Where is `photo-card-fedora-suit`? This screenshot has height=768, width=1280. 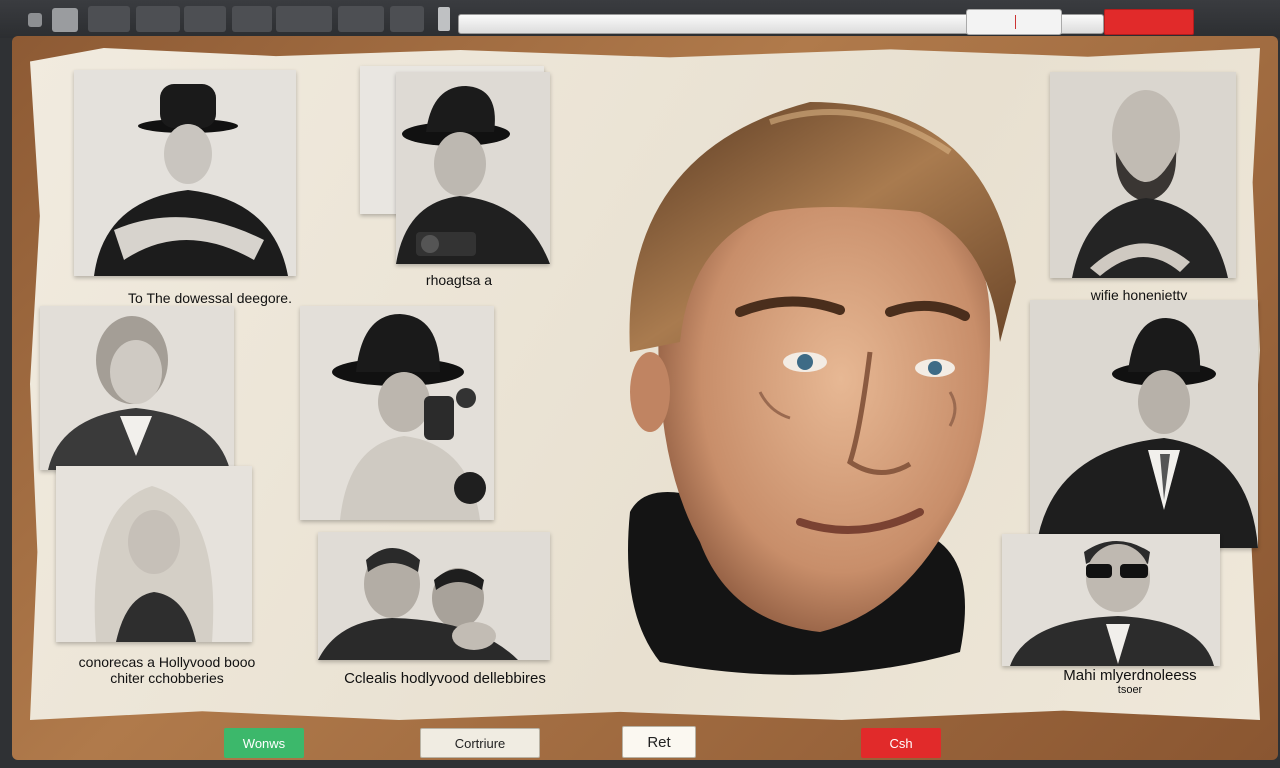
photo-card-fedora-suit is located at coordinates (1144, 424).